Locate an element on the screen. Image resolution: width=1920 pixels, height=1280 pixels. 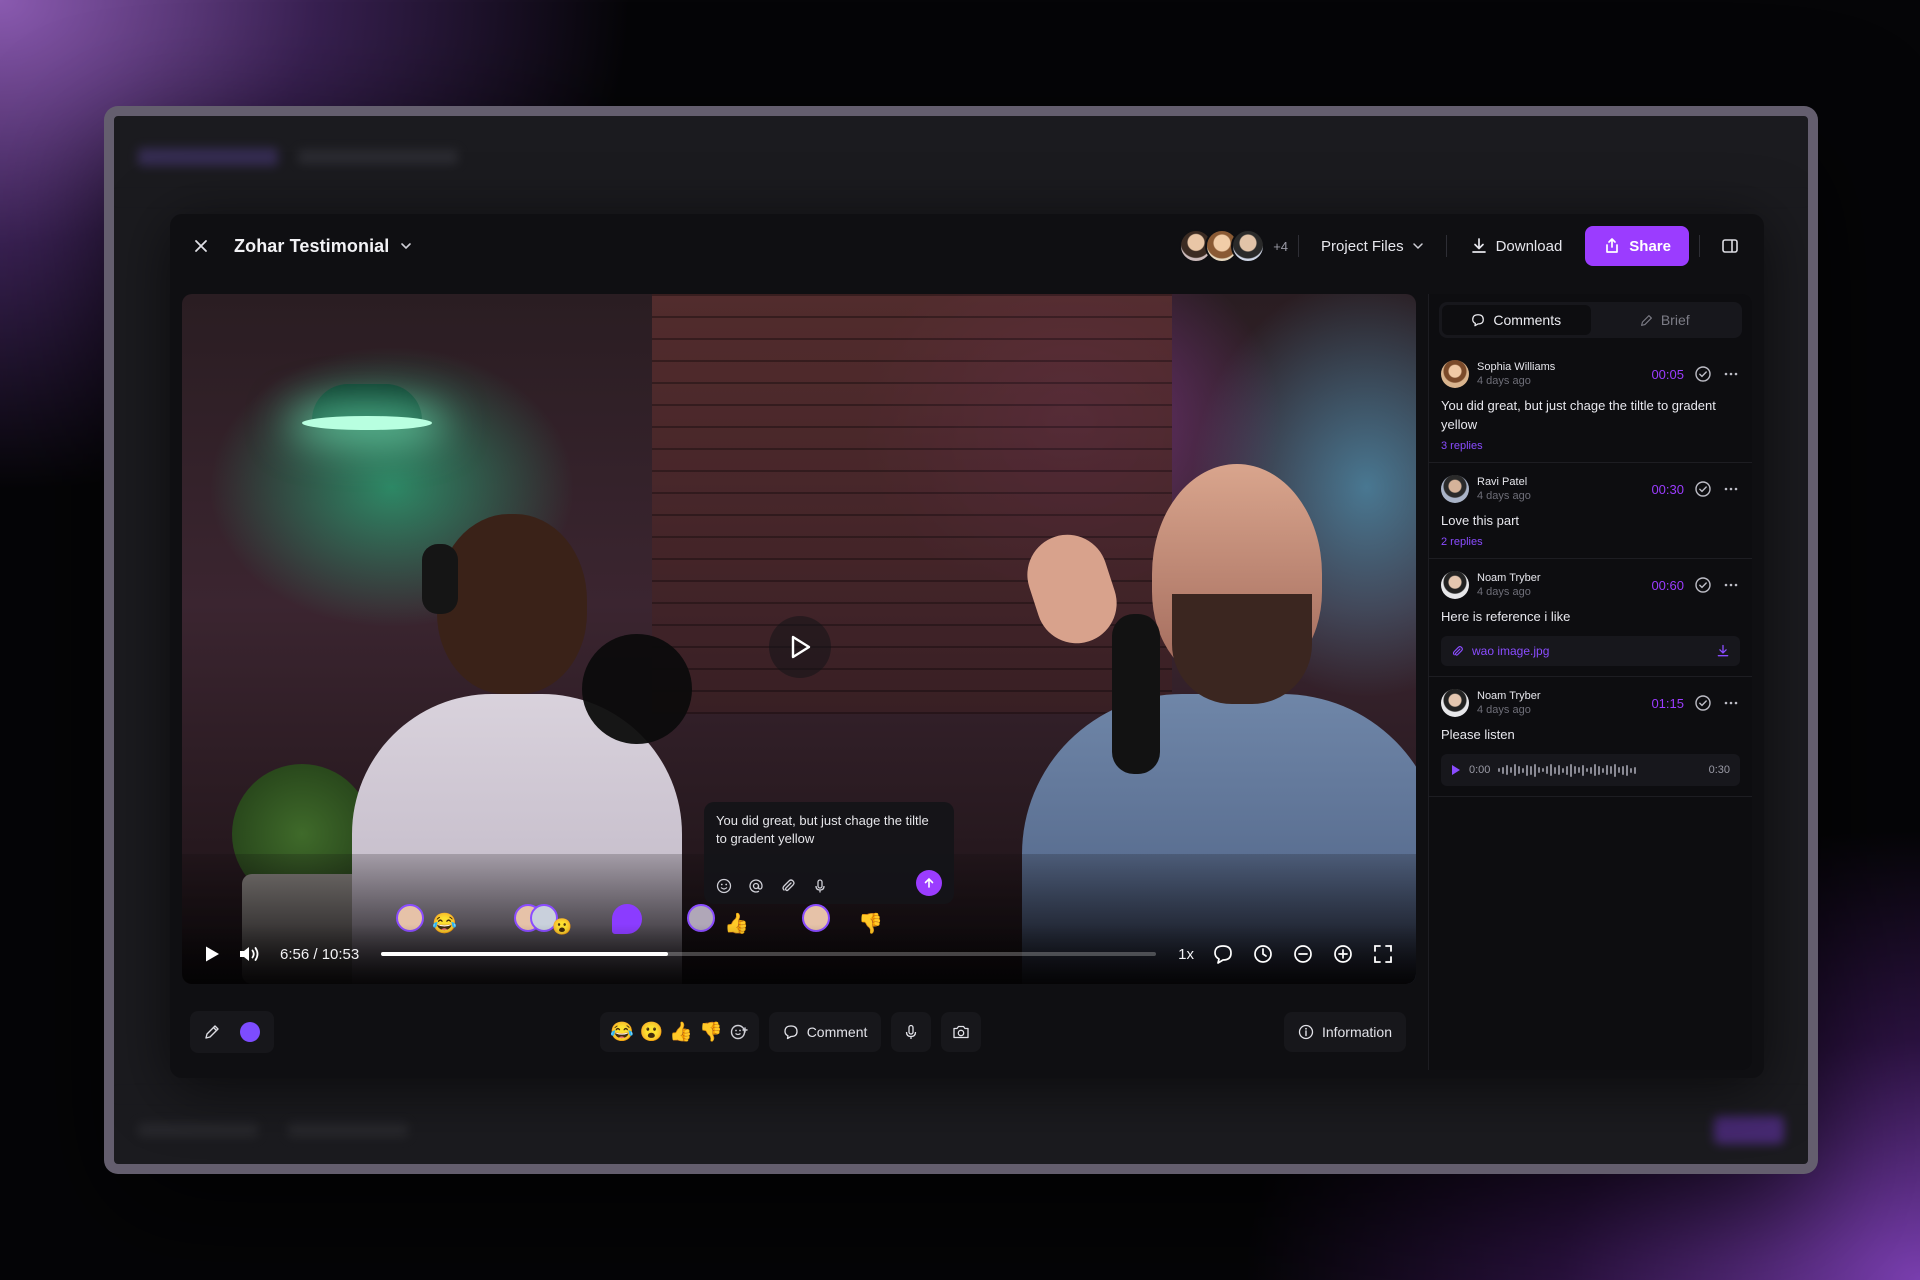
tab-comments: Comments is located at coordinates (1516, 320).